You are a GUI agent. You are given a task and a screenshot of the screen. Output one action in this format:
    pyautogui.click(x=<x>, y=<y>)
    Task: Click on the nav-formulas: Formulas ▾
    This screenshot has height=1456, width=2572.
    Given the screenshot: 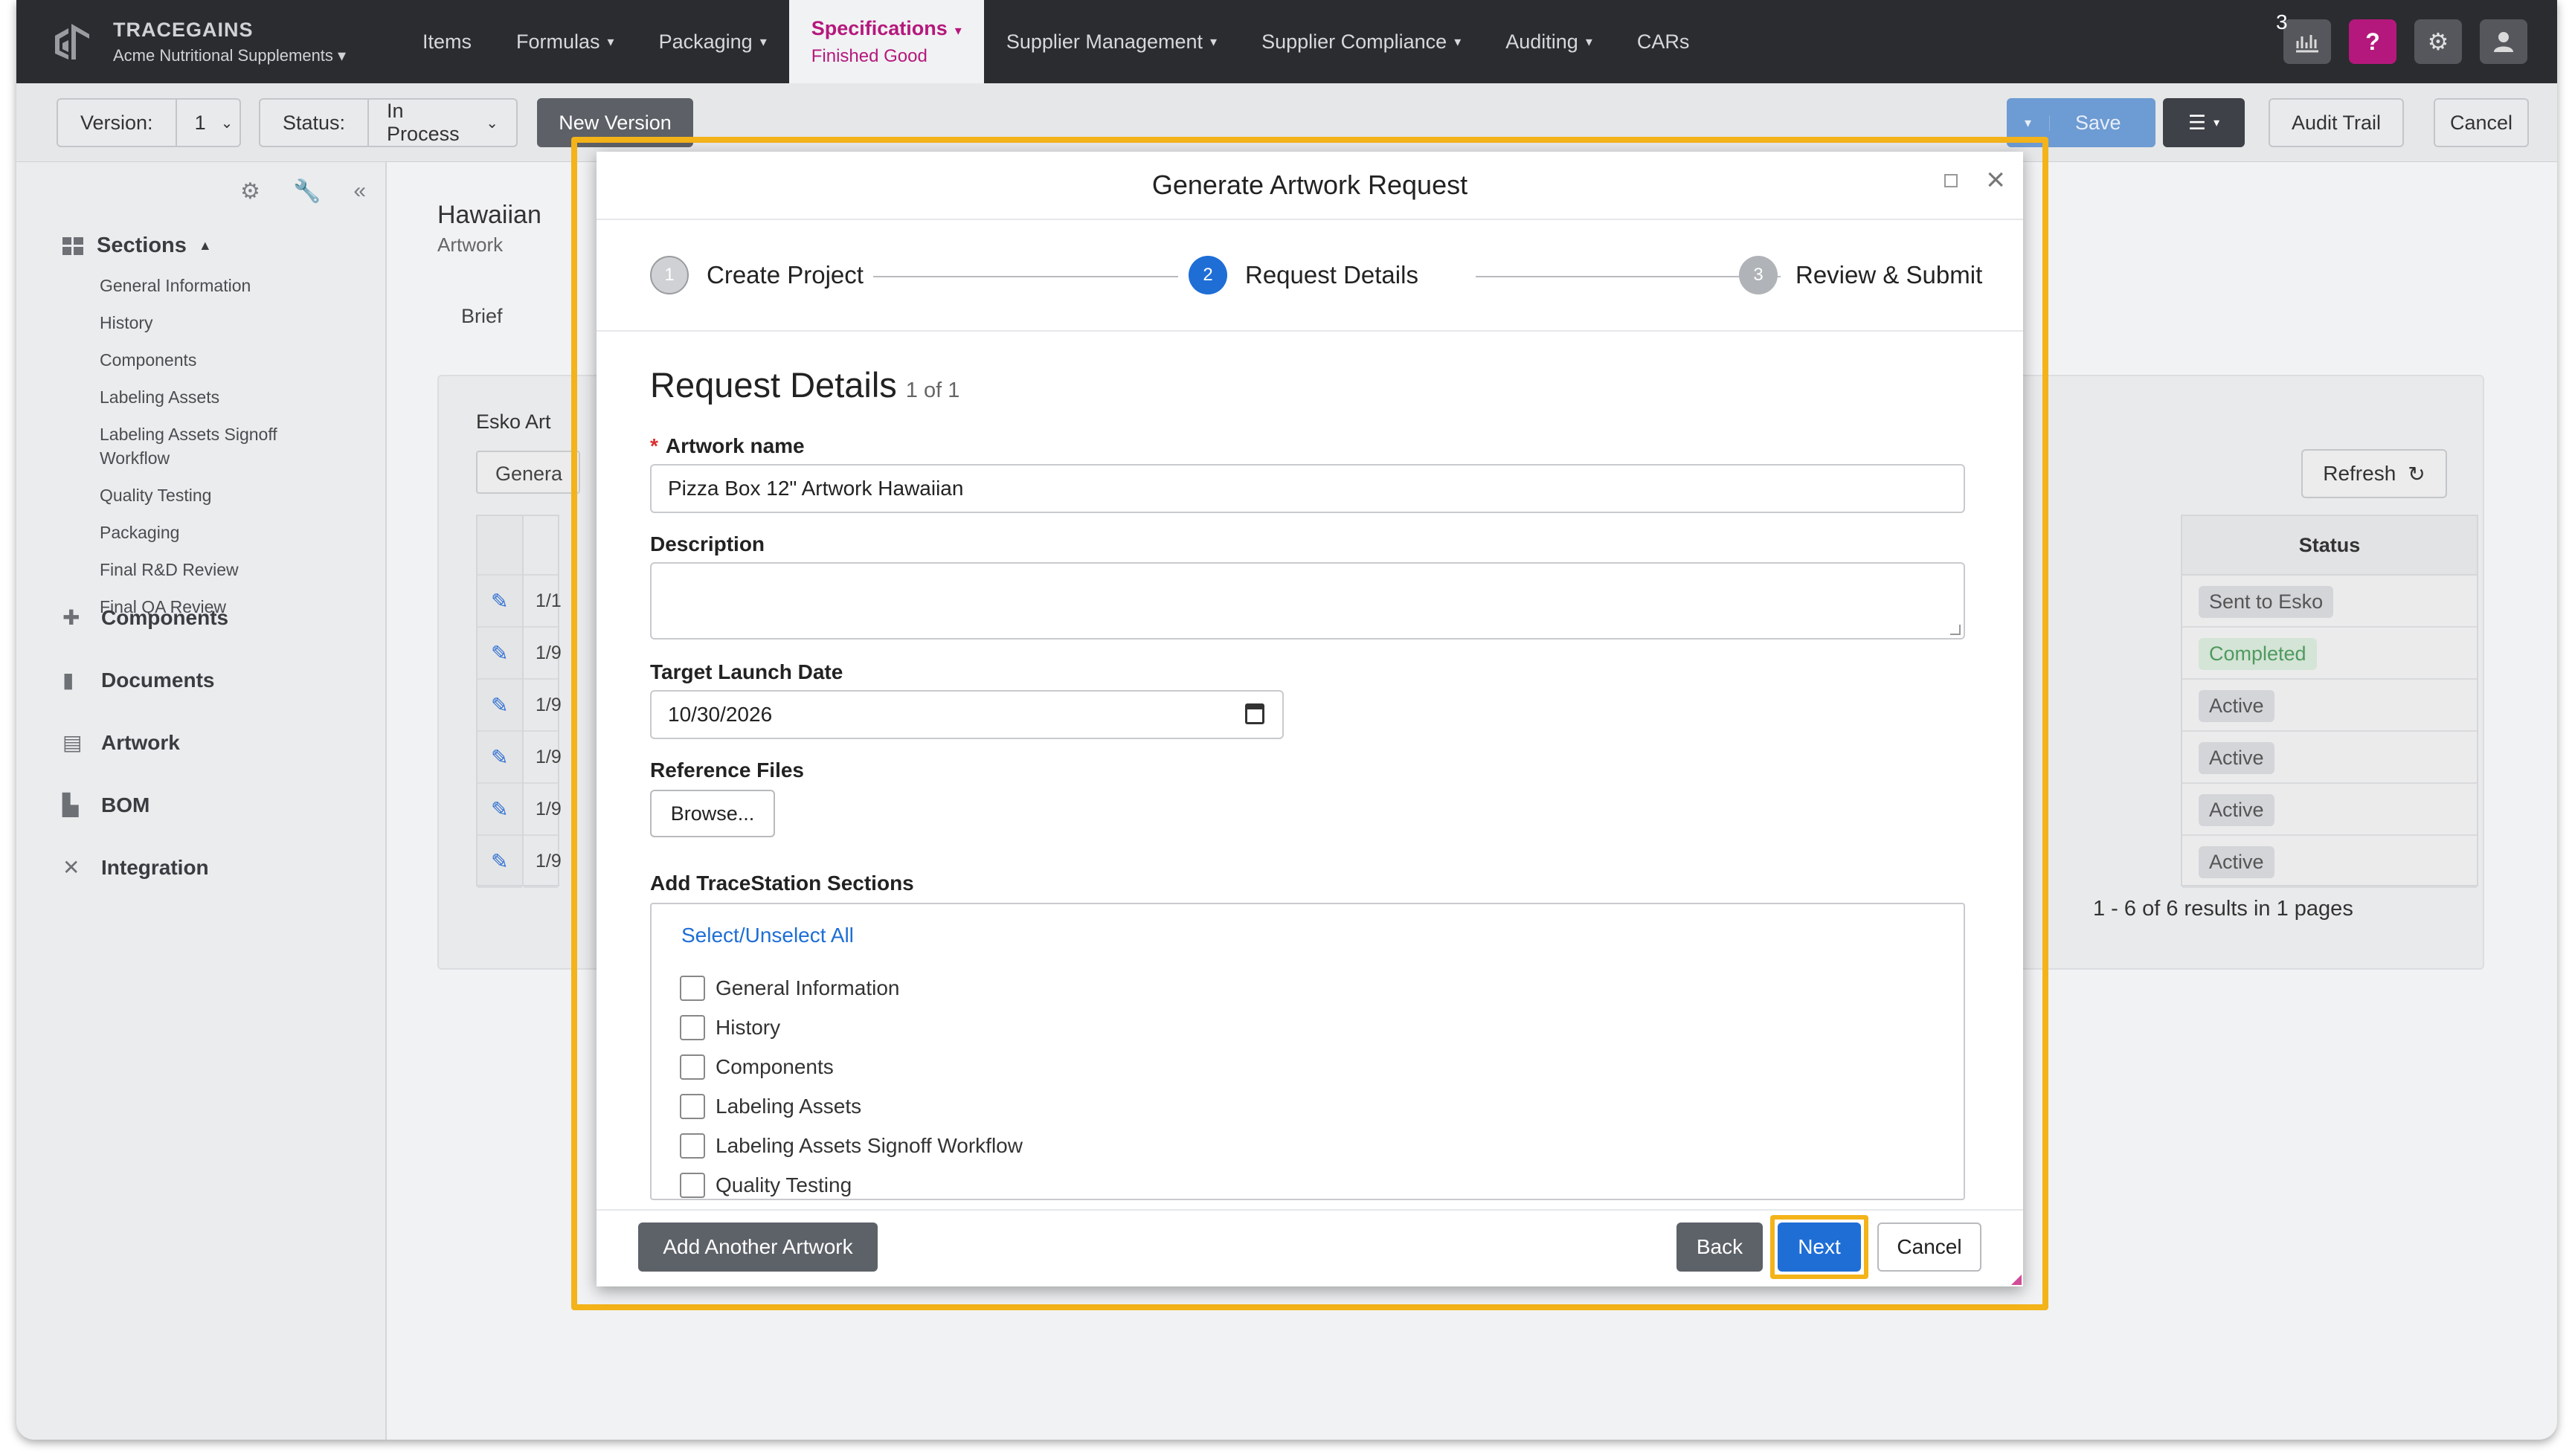 What is the action you would take?
    pyautogui.click(x=565, y=41)
    